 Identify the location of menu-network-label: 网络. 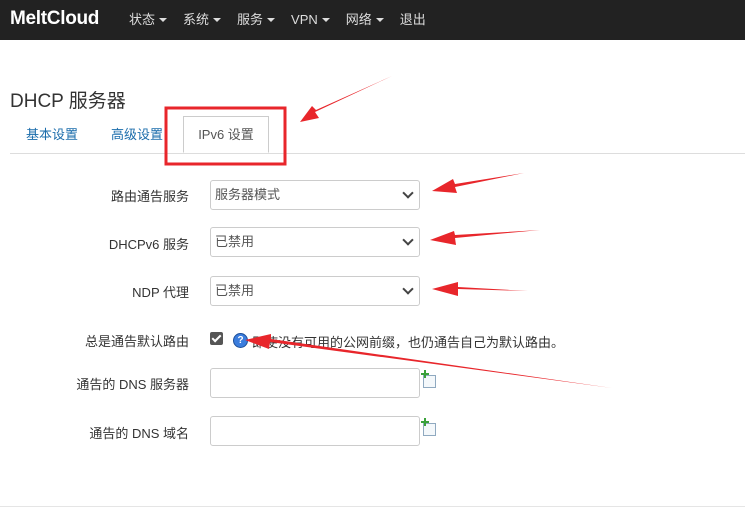
(358, 19).